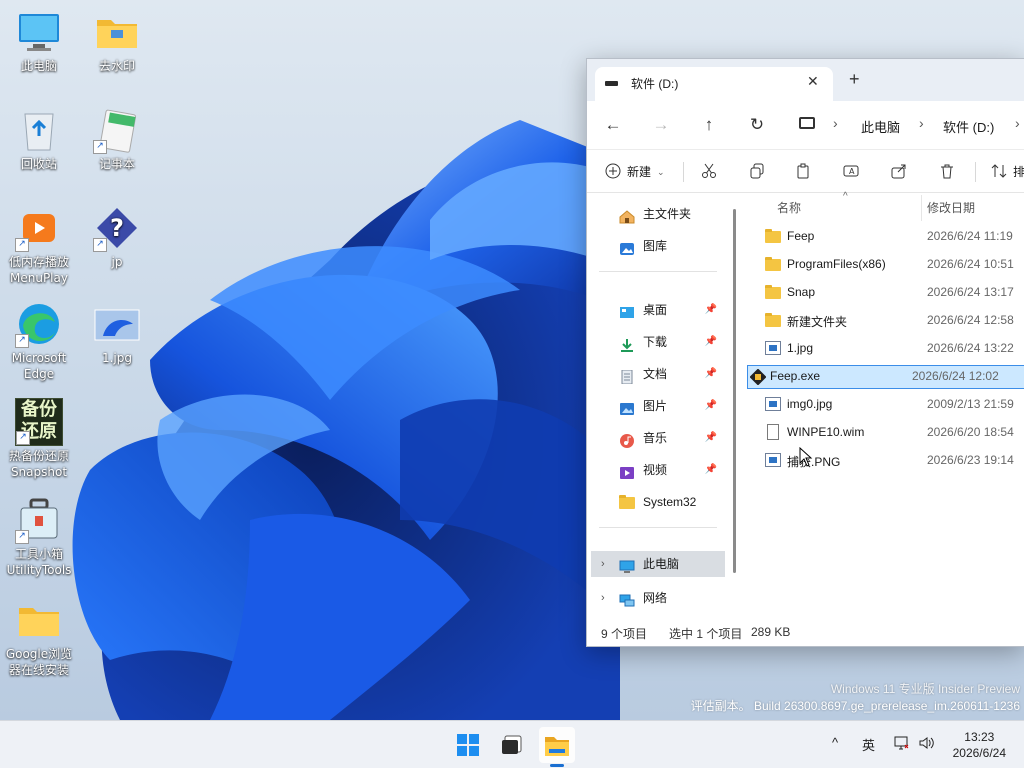 The image size is (1024, 768). I want to click on status-item-count: 9 个项目, so click(624, 634).